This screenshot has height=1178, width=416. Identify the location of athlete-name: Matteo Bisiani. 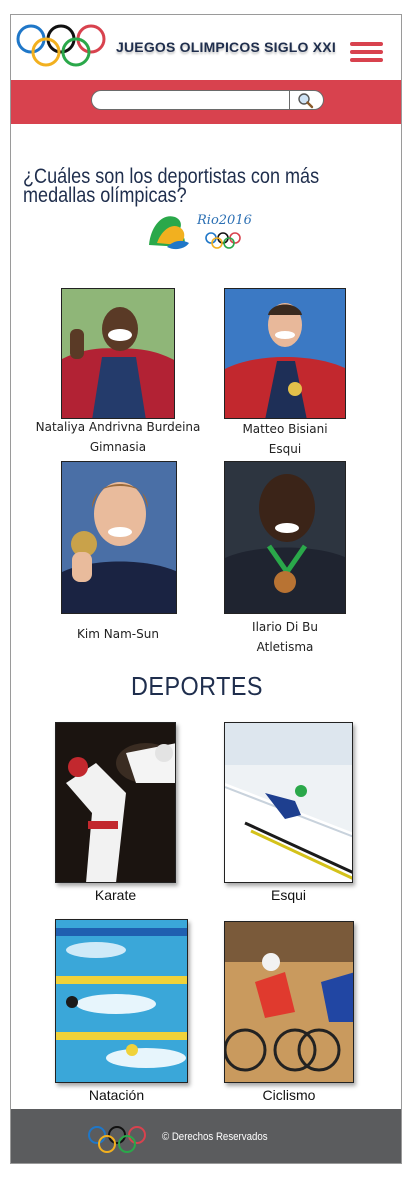
(285, 429).